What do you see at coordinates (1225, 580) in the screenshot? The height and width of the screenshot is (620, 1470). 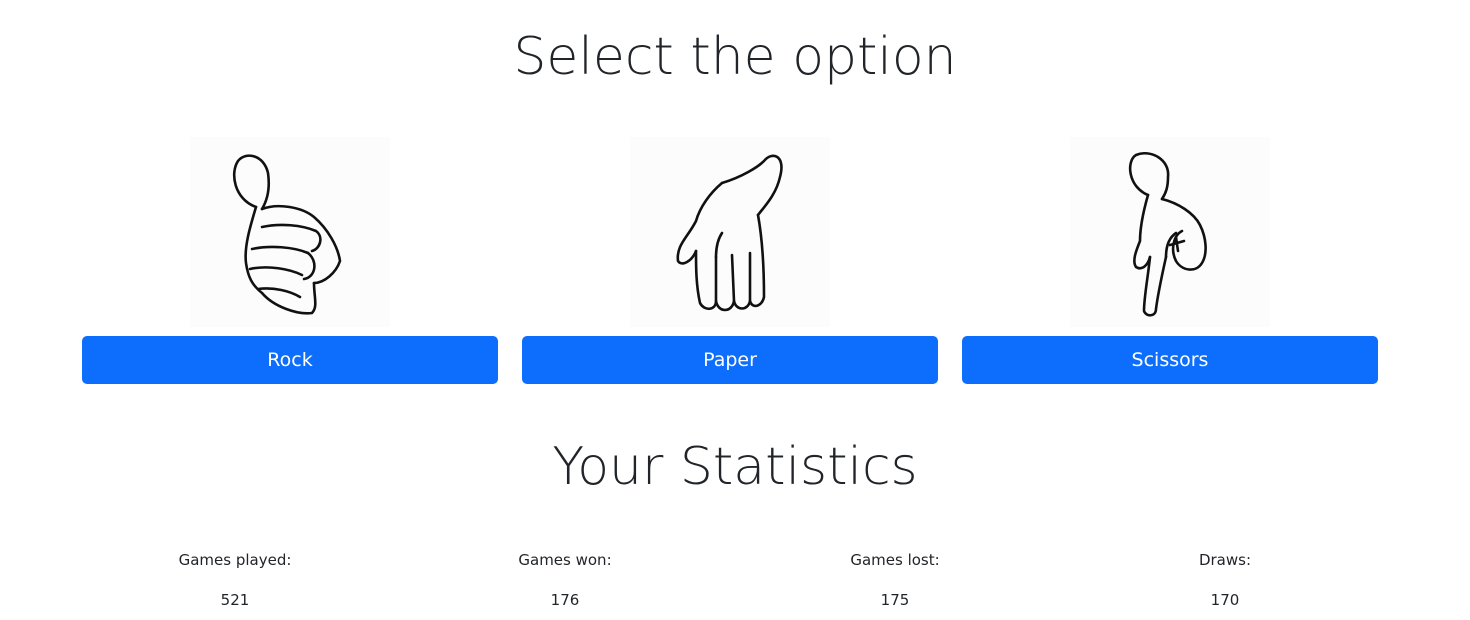 I see `stat-draws: Draws: 170` at bounding box center [1225, 580].